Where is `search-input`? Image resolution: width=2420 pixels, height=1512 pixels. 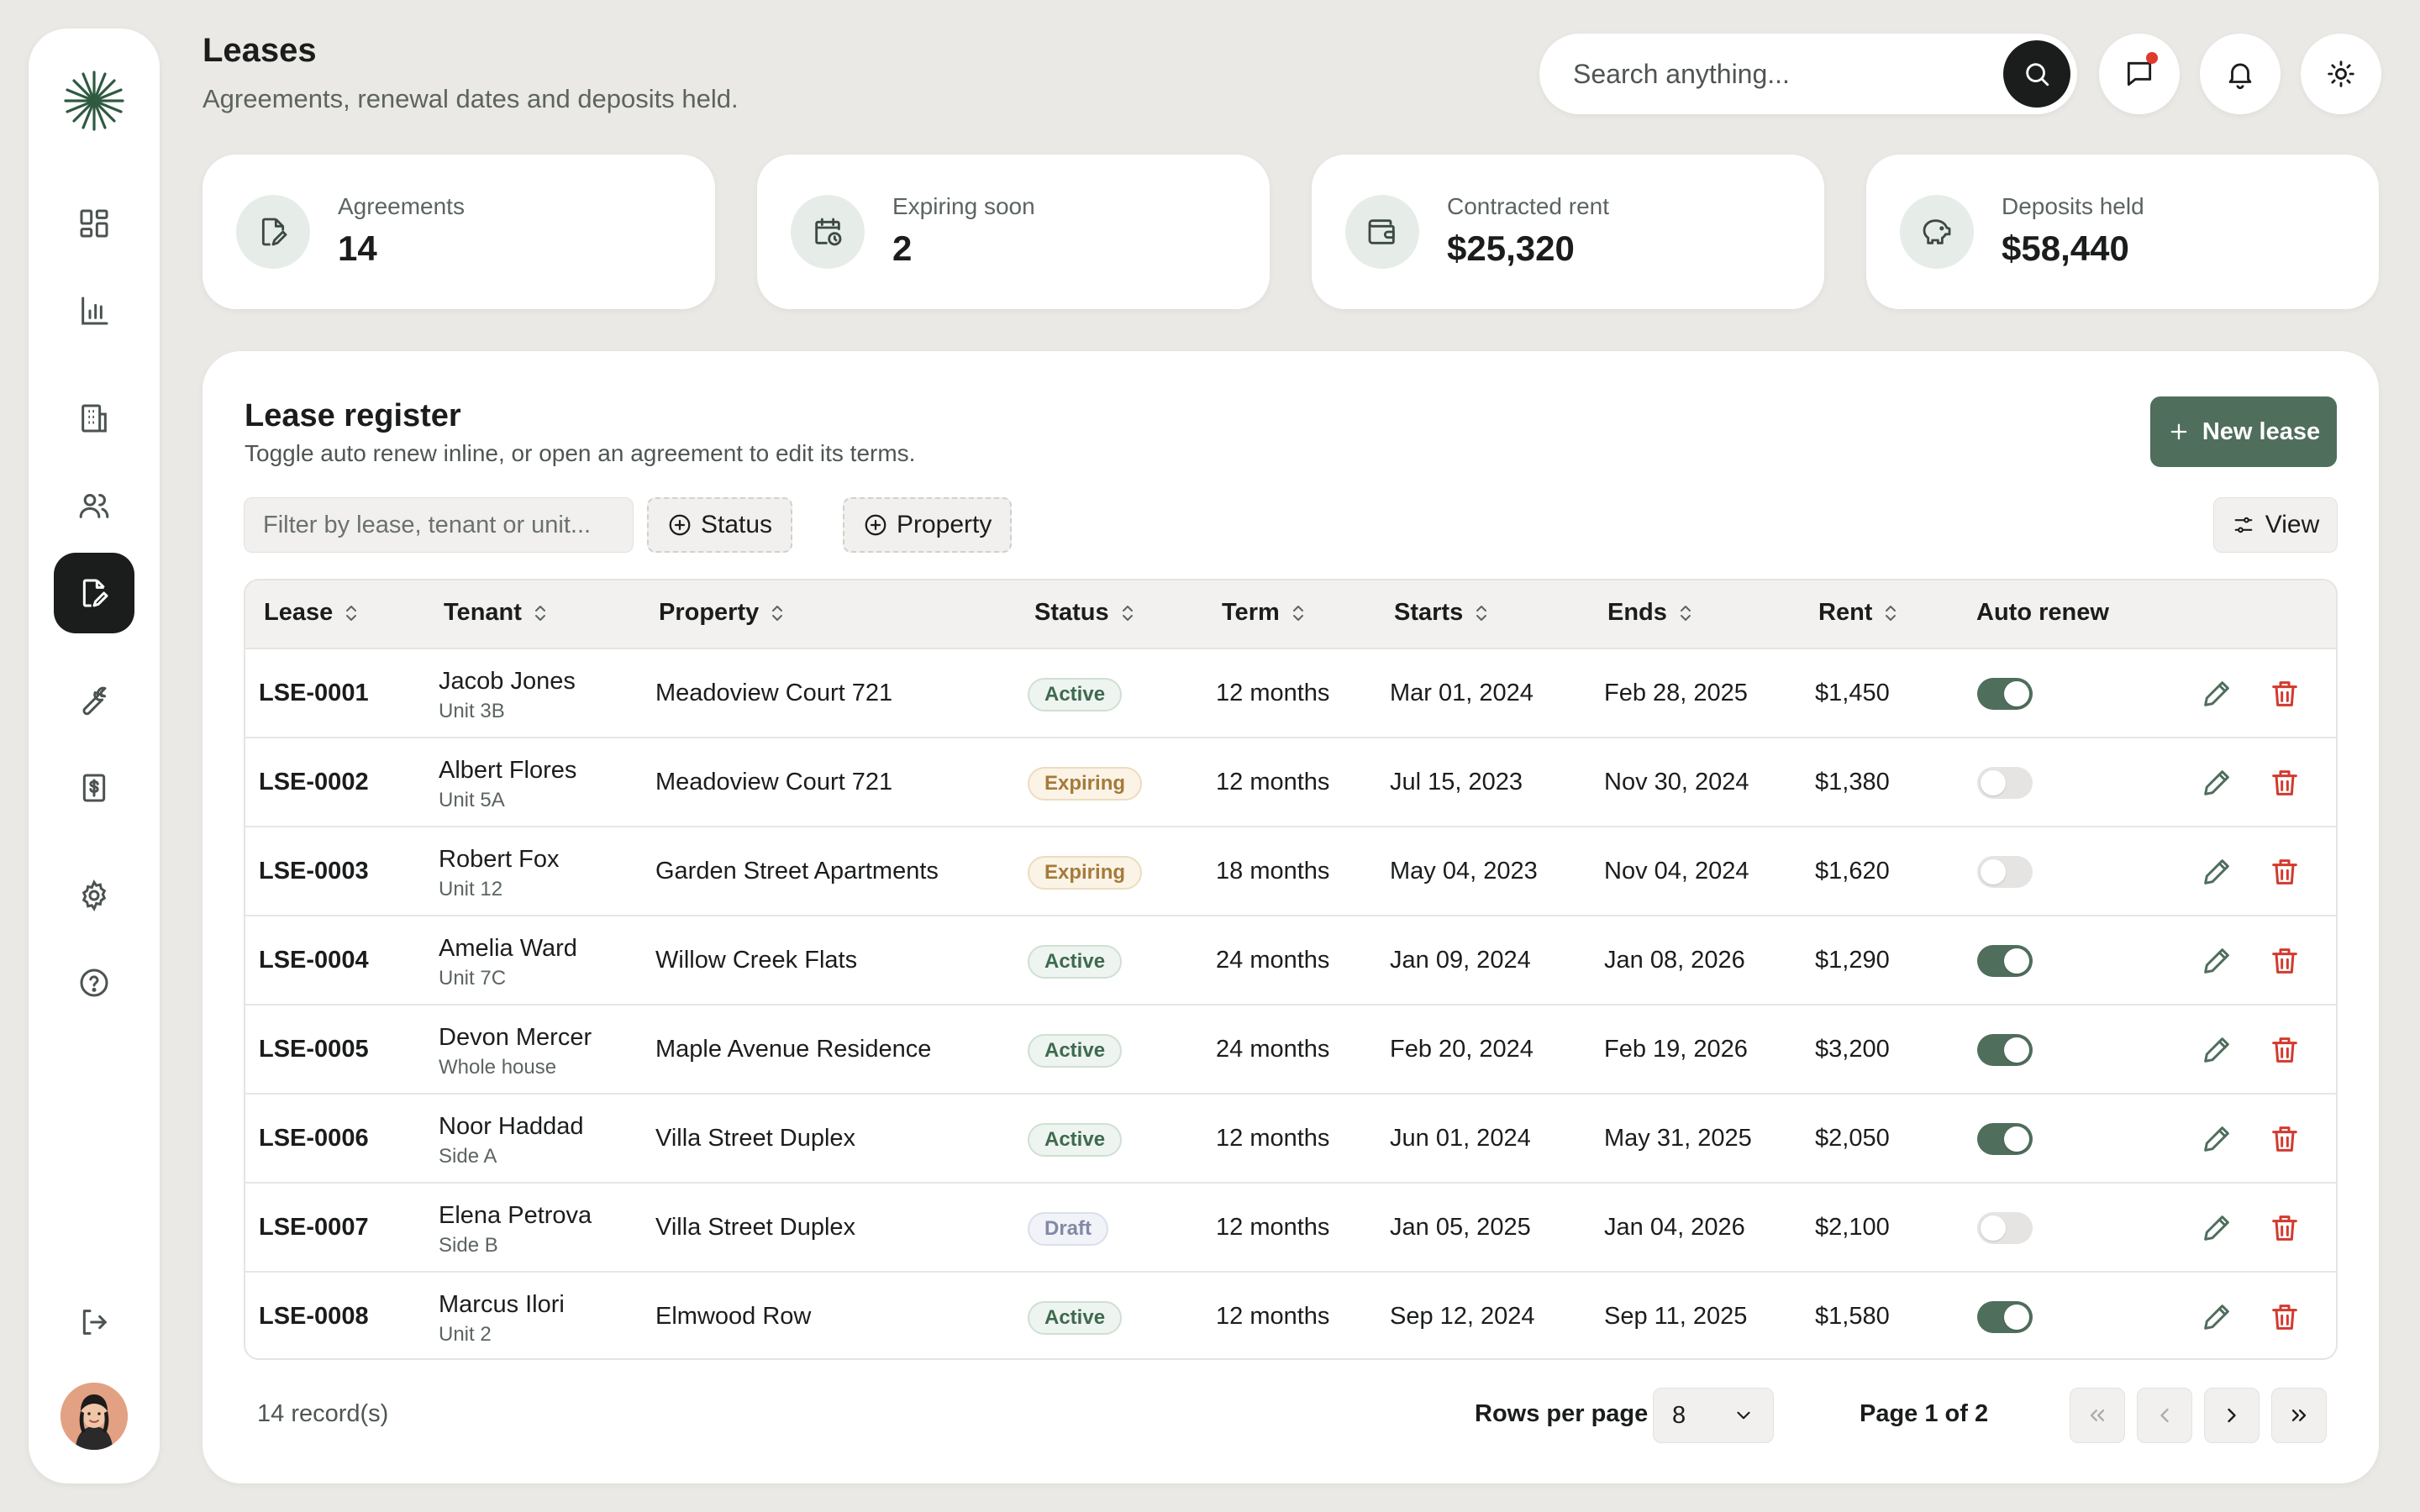
search-input is located at coordinates (1783, 74).